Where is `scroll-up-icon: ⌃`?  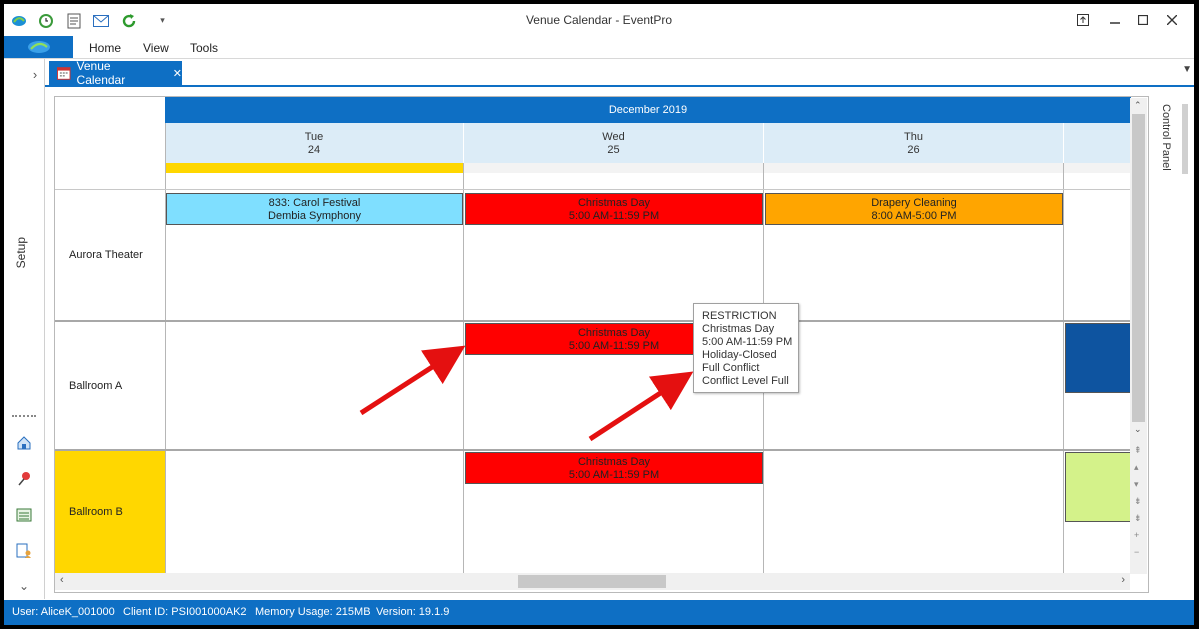 scroll-up-icon: ⌃ is located at coordinates (1138, 105).